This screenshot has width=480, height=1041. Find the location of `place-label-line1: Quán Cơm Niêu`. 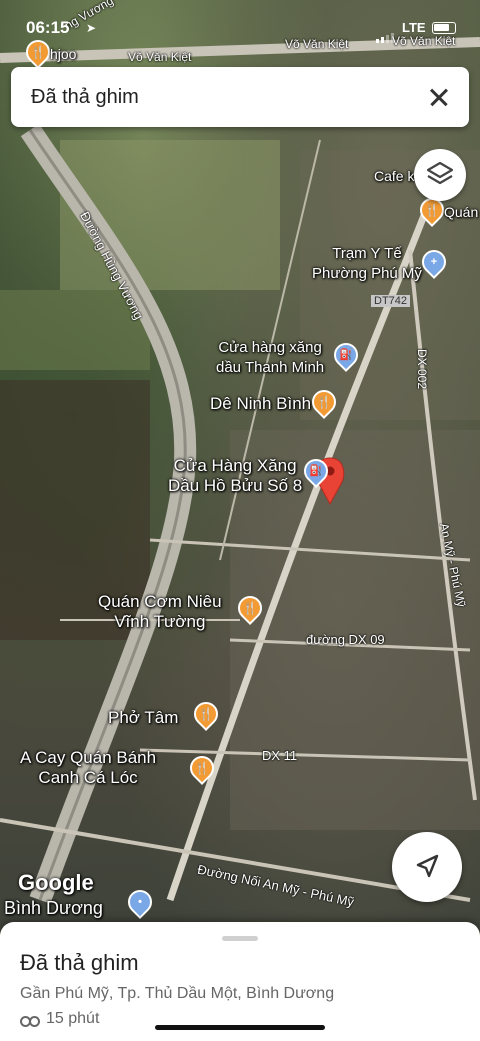

place-label-line1: Quán Cơm Niêu is located at coordinates (160, 601).